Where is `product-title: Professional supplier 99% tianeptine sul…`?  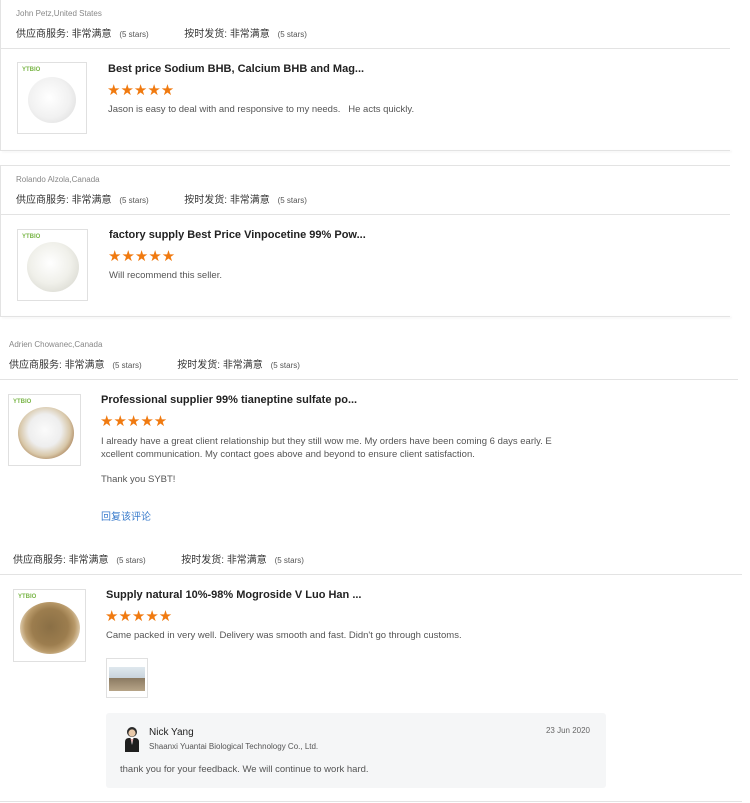
product-title: Professional supplier 99% tianeptine sul… is located at coordinates (229, 400).